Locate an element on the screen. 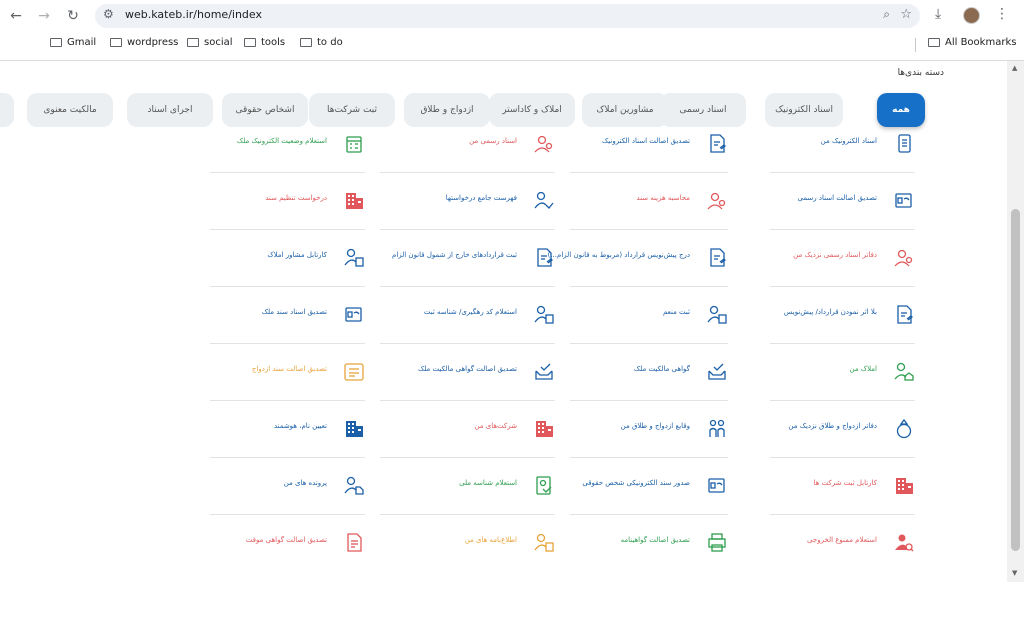  service-label: استعلام کد رهگیری/ شناسه ثبت is located at coordinates (470, 312).